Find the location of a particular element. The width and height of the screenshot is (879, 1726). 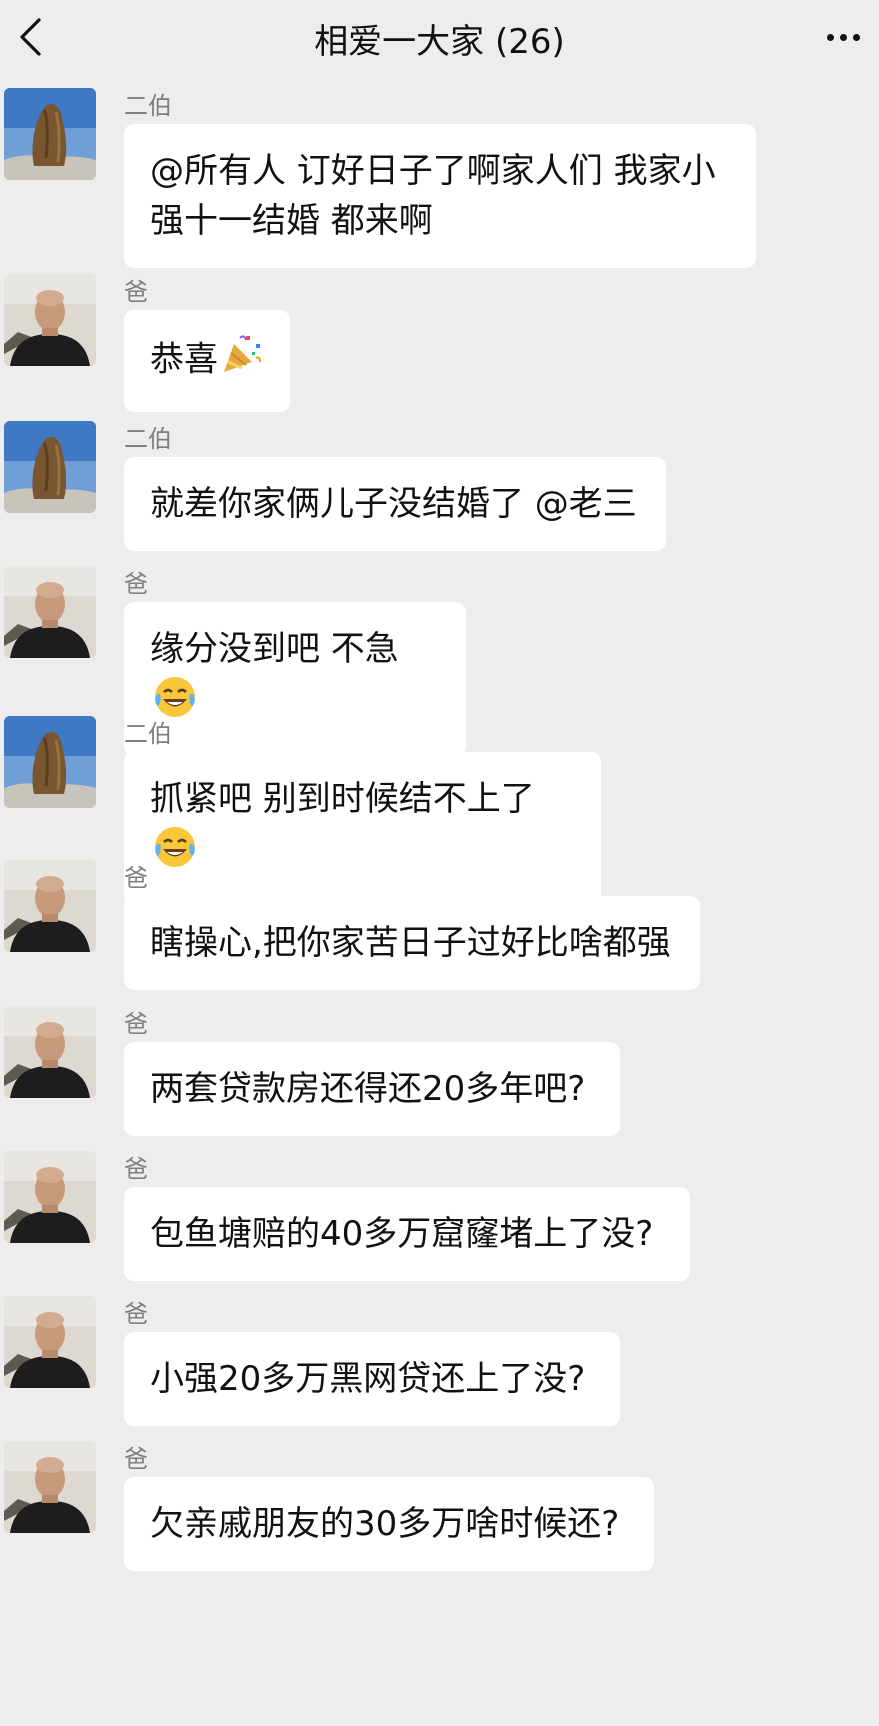

message-item: 爸包鱼塘赔的40多万窟窿堵上了没? is located at coordinates (439, 1211).